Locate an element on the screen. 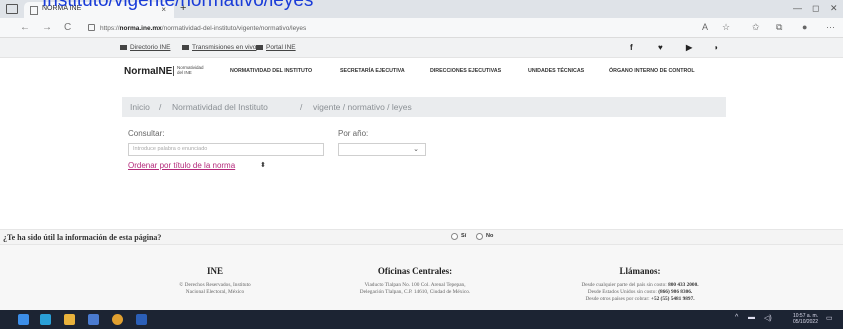 This screenshot has width=843, height=329. url-prefix: https:// is located at coordinates (110, 28).